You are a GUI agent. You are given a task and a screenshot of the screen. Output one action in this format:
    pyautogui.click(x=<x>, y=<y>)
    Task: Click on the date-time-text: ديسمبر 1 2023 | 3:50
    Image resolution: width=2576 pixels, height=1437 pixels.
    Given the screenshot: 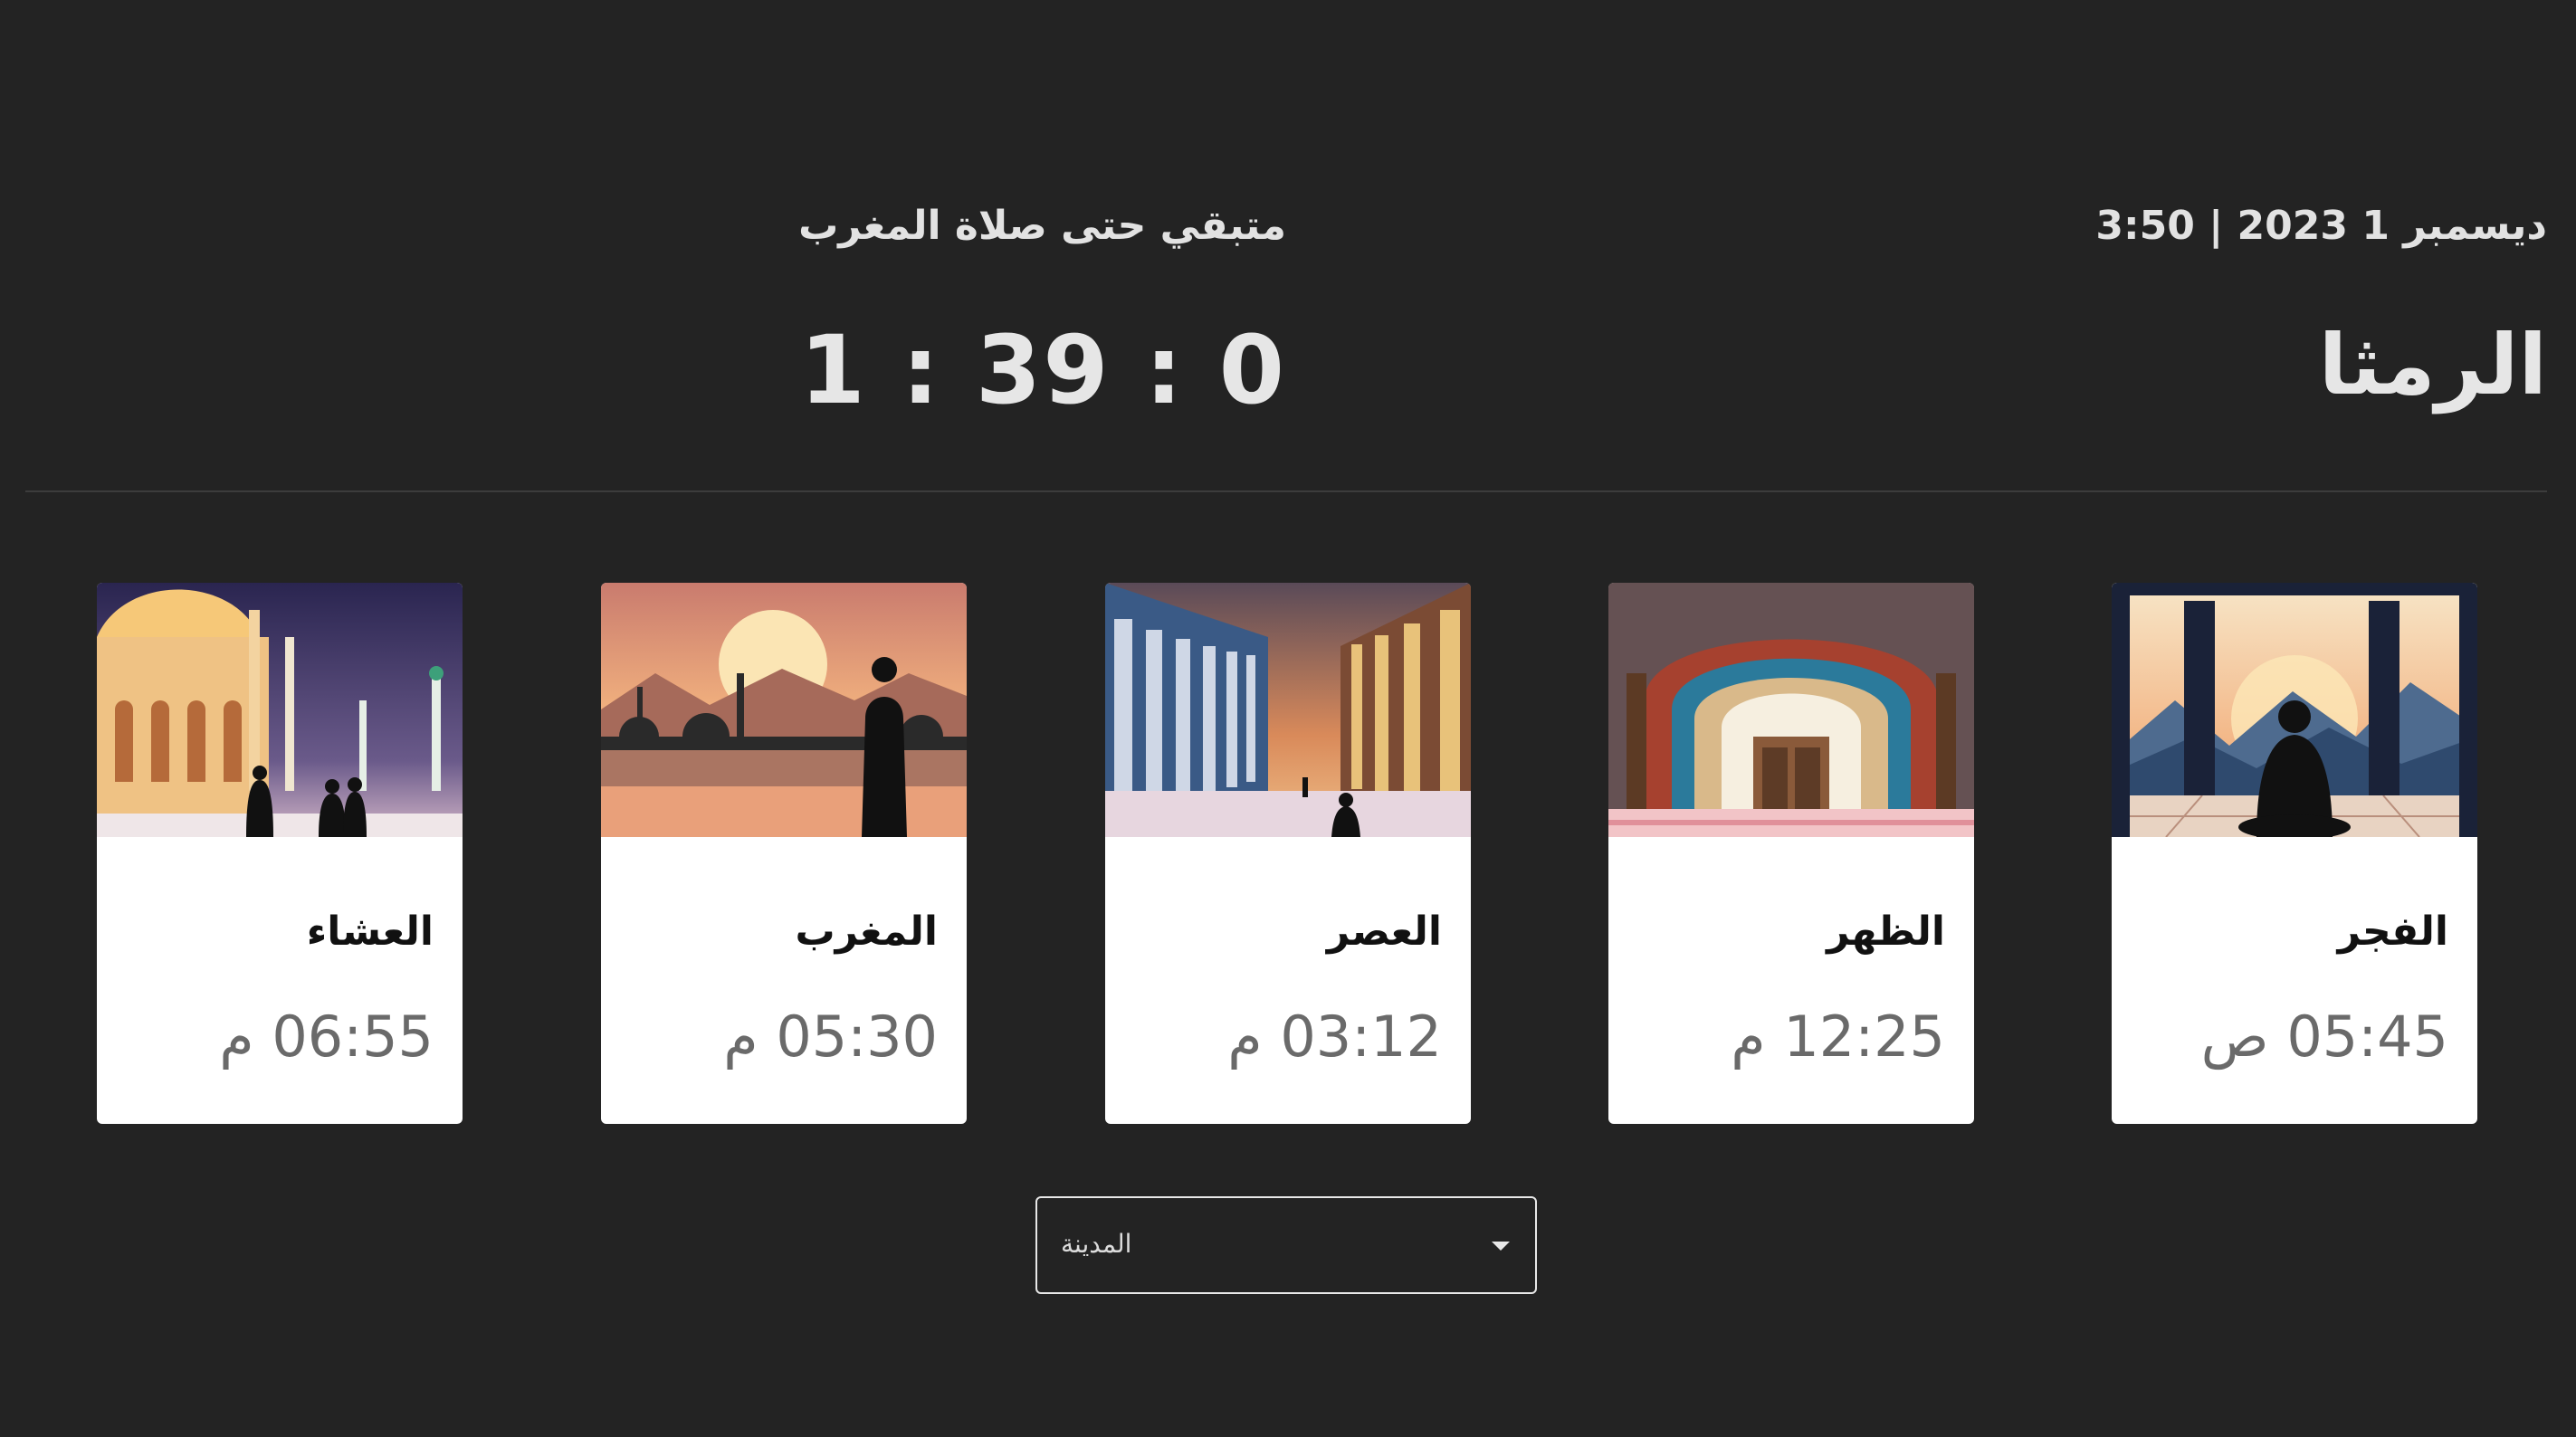 What is the action you would take?
    pyautogui.click(x=2321, y=226)
    